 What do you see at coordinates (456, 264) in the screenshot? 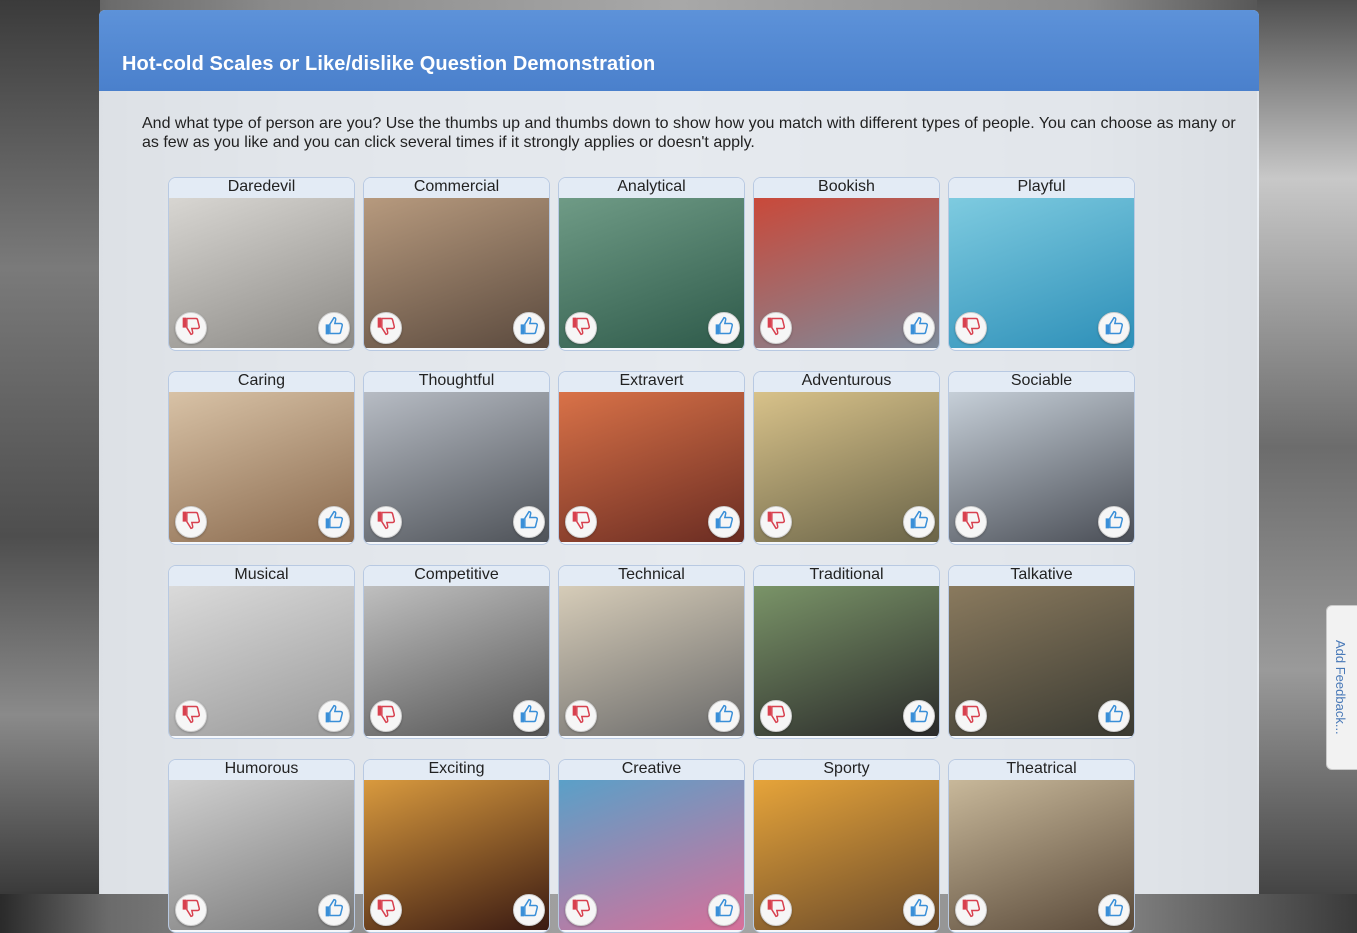
I see `person-type-card: Commercial` at bounding box center [456, 264].